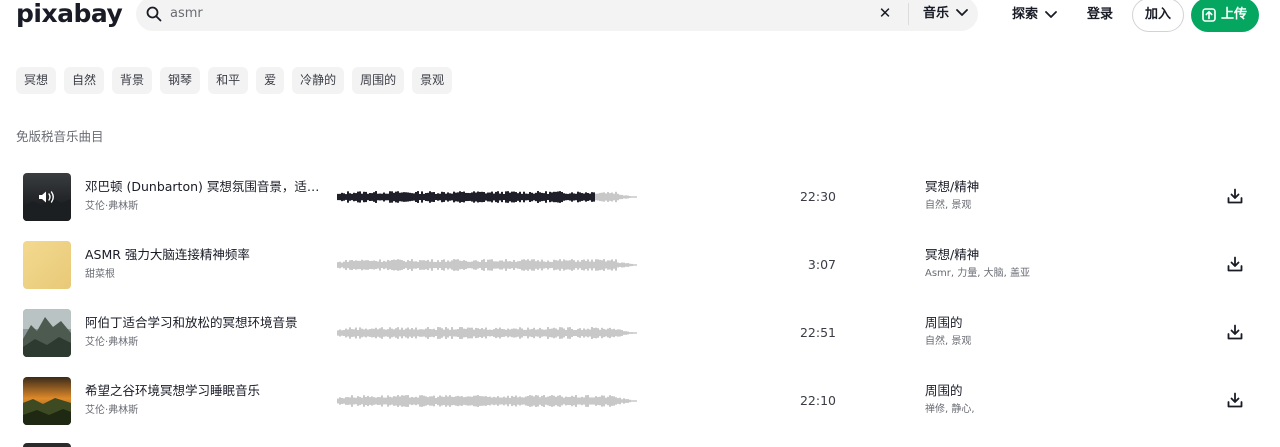  Describe the element at coordinates (557, 15) in the screenshot. I see `search-bar: asmr ✕ 音乐` at that location.